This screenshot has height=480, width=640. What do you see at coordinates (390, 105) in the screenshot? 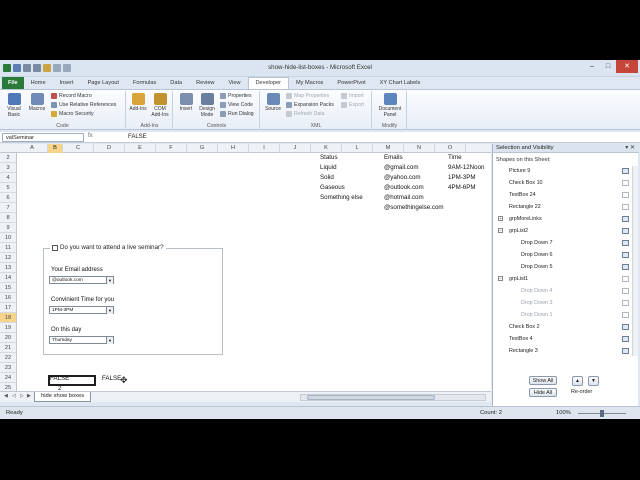
I see `document-panel-button: Document Panel` at bounding box center [390, 105].